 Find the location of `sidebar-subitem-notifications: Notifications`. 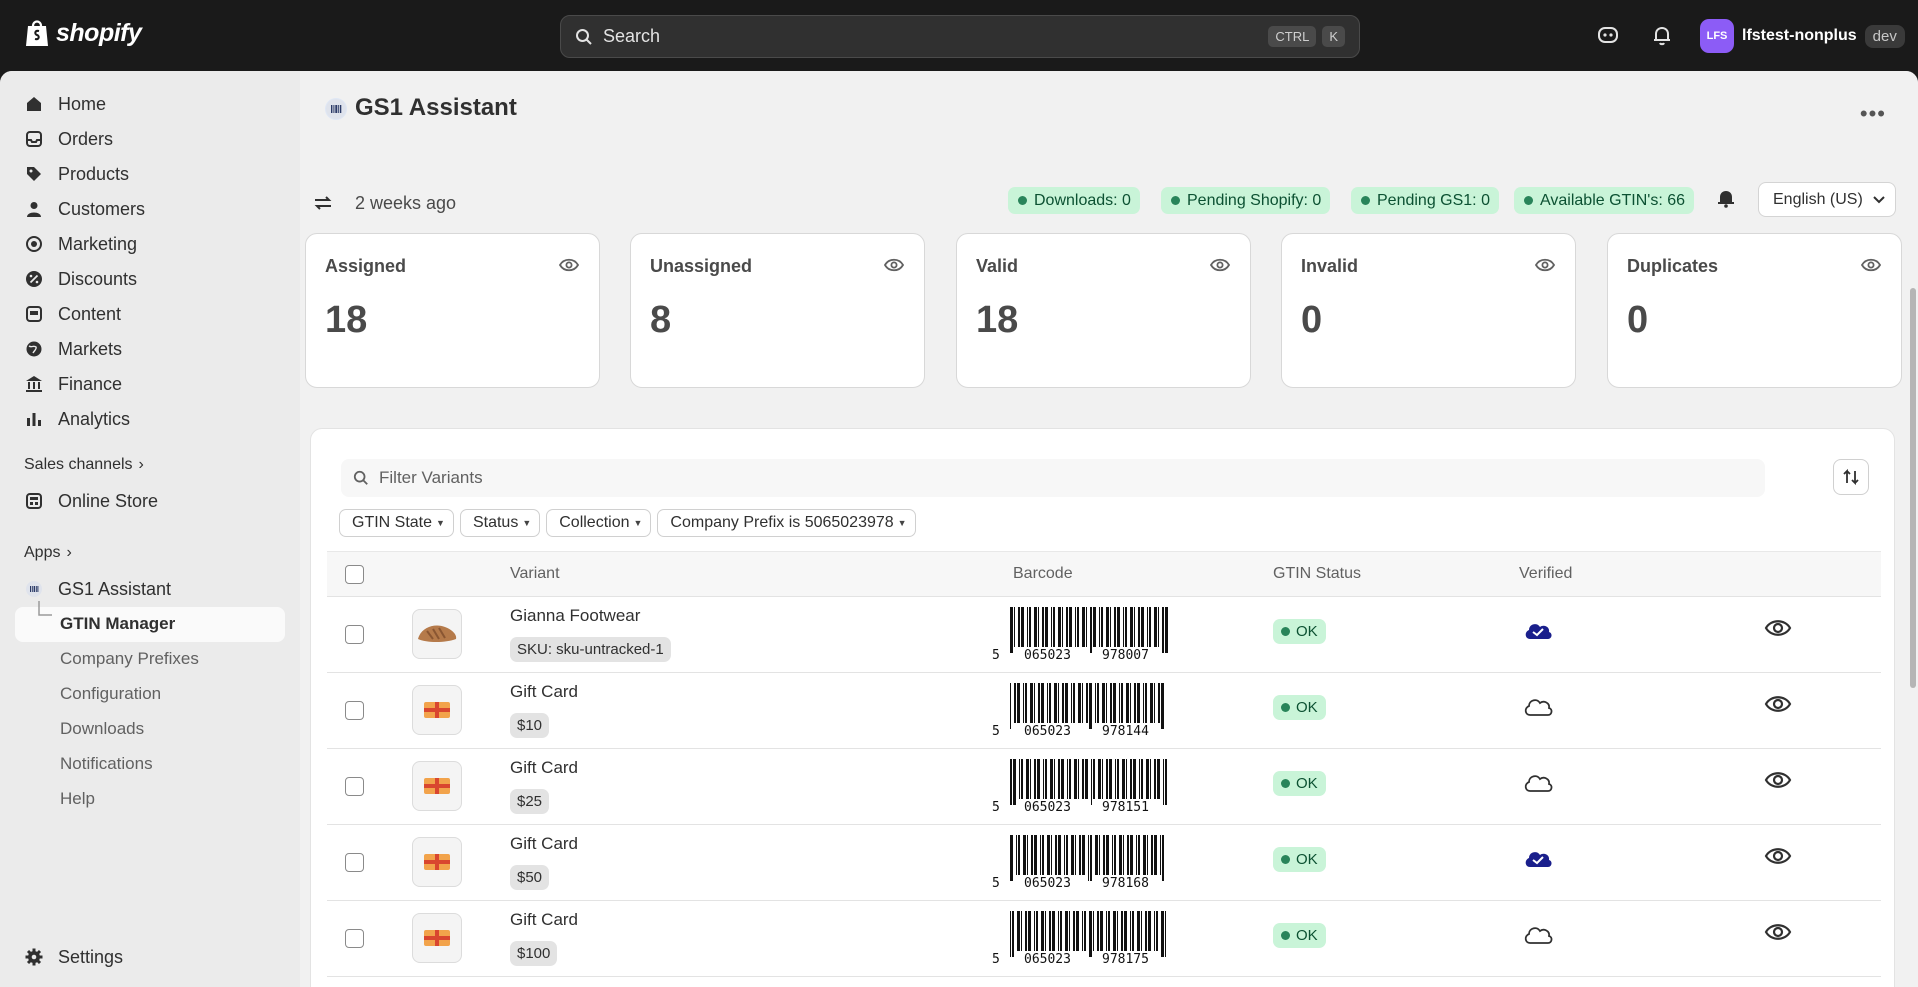

sidebar-subitem-notifications: Notifications is located at coordinates (106, 764).